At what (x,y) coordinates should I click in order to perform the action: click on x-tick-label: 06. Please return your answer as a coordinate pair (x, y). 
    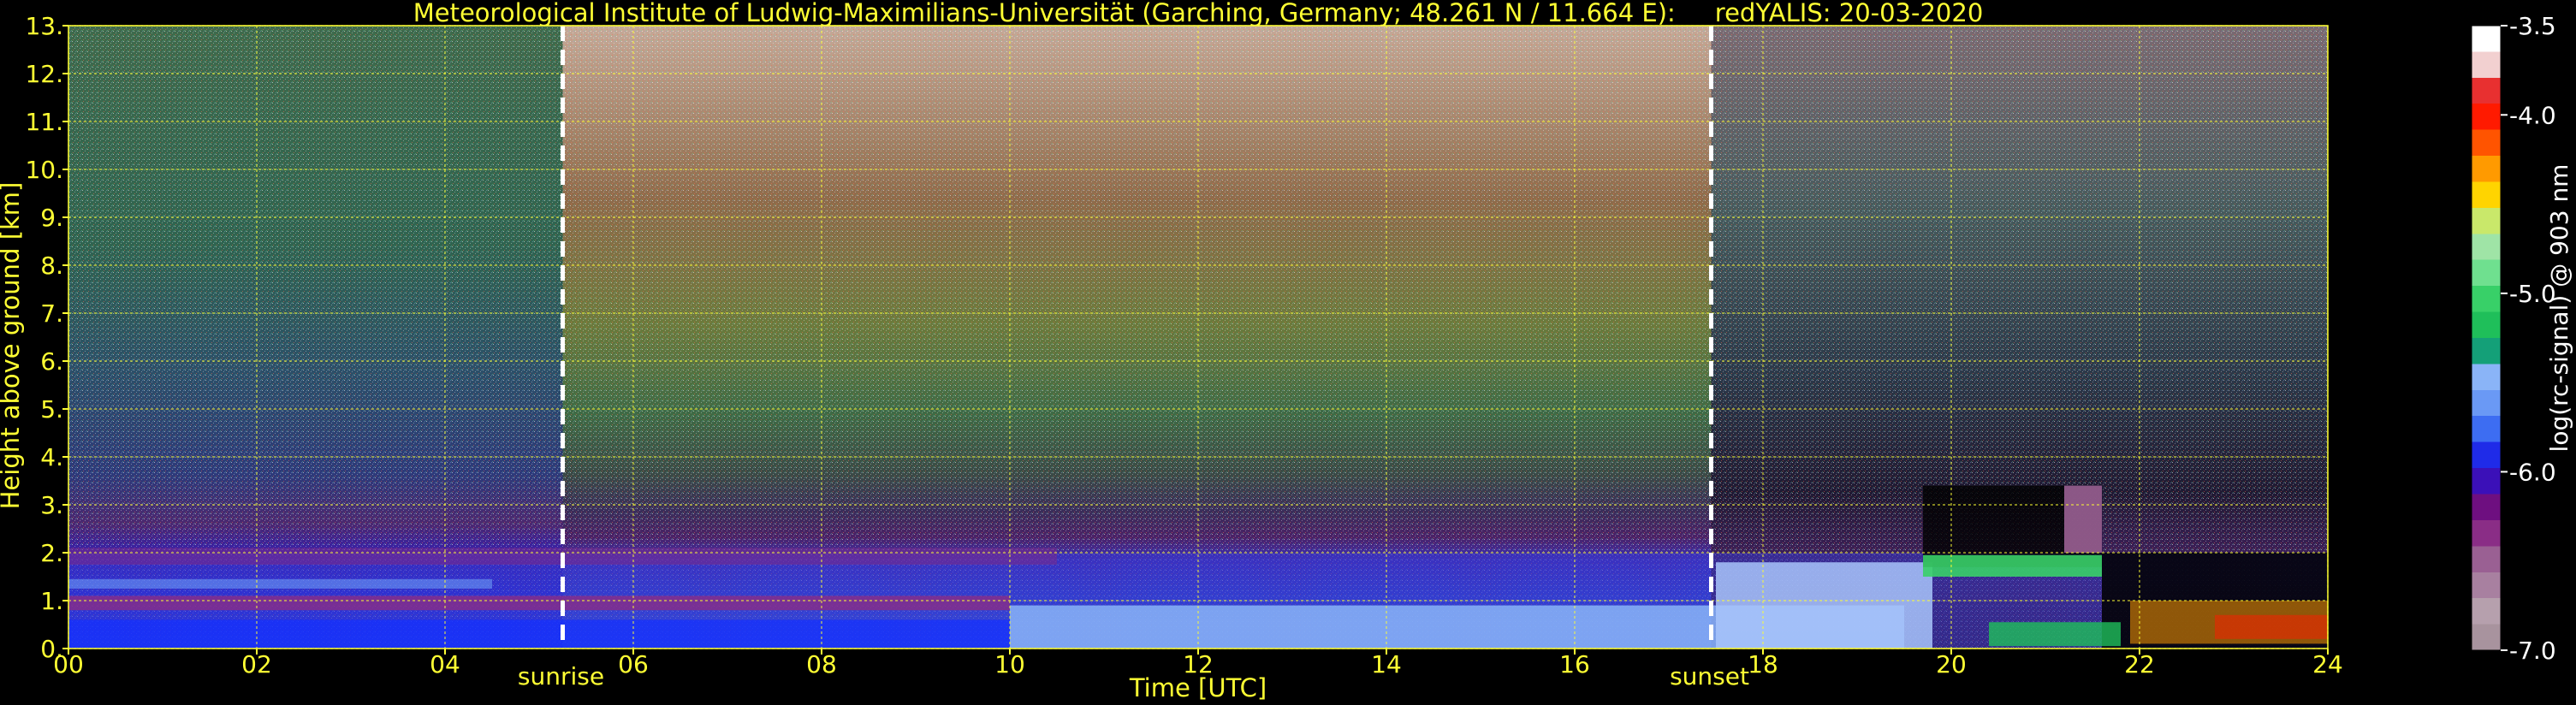
    Looking at the image, I should click on (633, 664).